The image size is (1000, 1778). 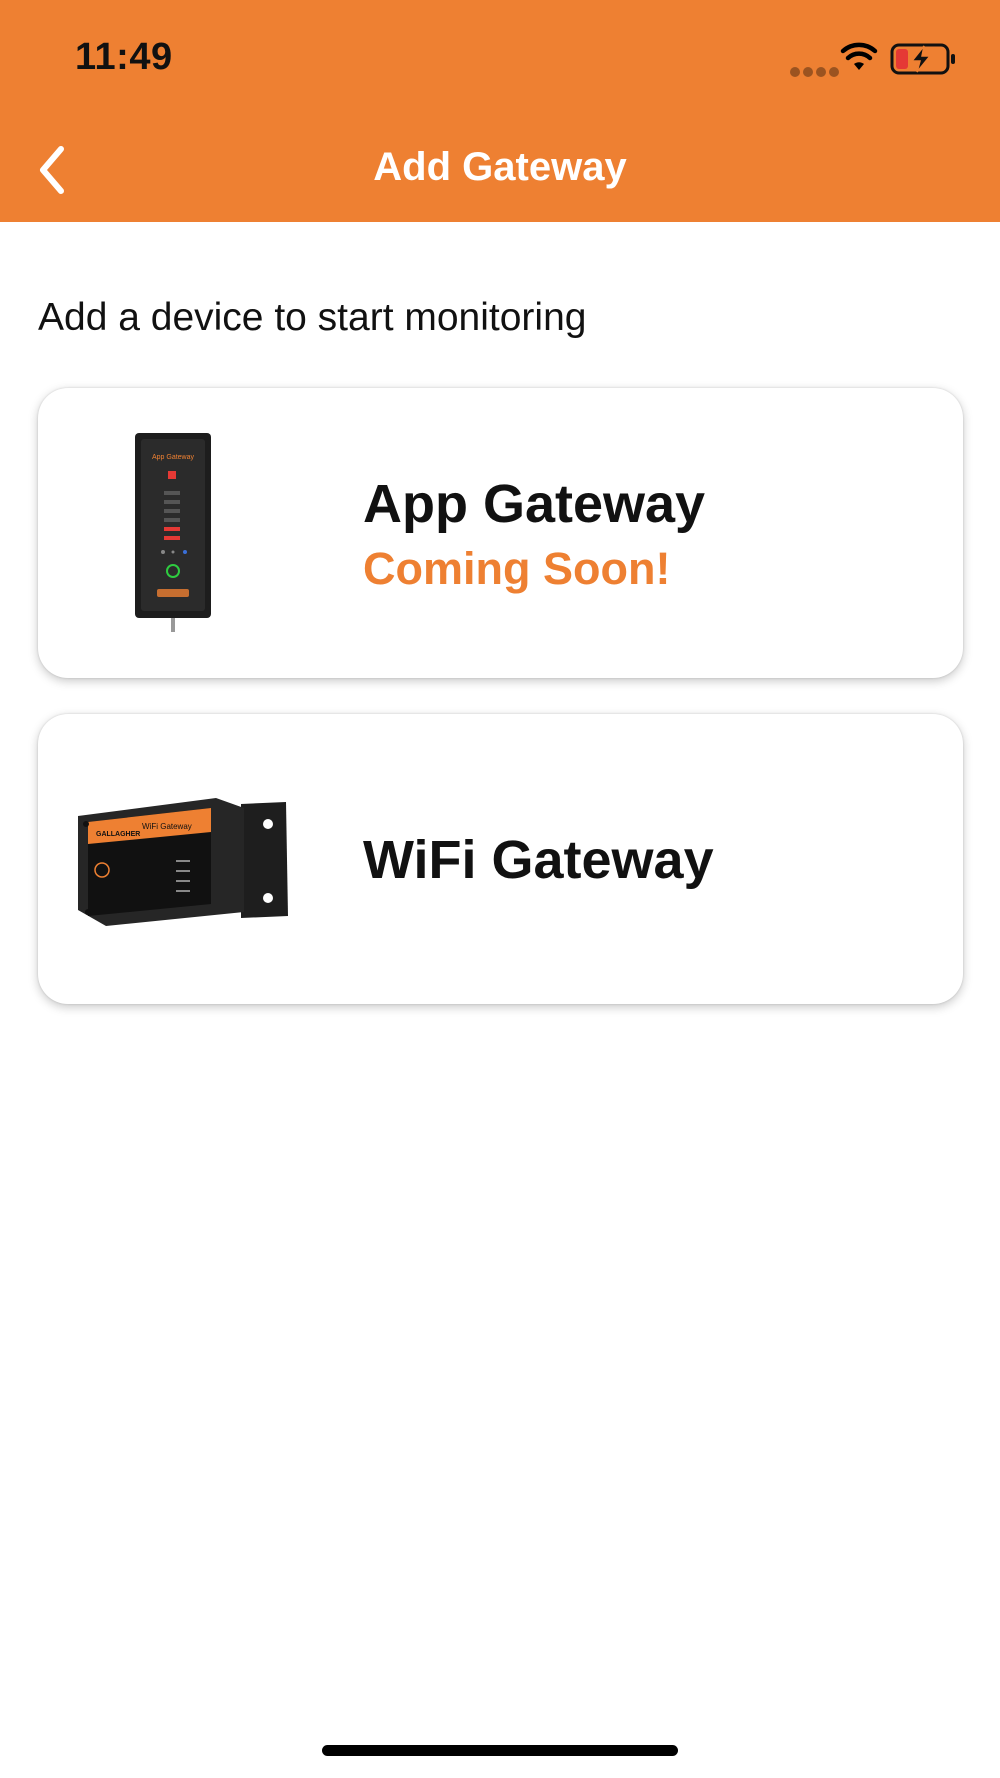 I want to click on coming-soon-label: Coming Soon!, so click(x=517, y=568).